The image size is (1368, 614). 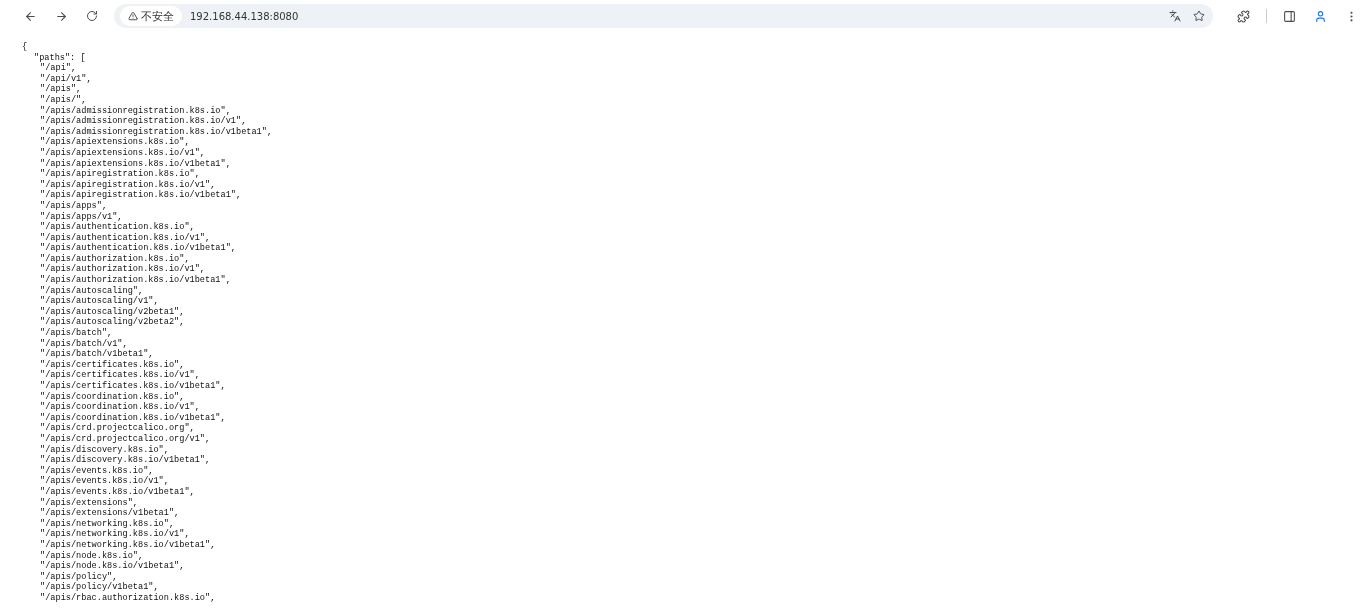 What do you see at coordinates (83, 343) in the screenshot?
I see `code-line: "/apis/batch/v1",` at bounding box center [83, 343].